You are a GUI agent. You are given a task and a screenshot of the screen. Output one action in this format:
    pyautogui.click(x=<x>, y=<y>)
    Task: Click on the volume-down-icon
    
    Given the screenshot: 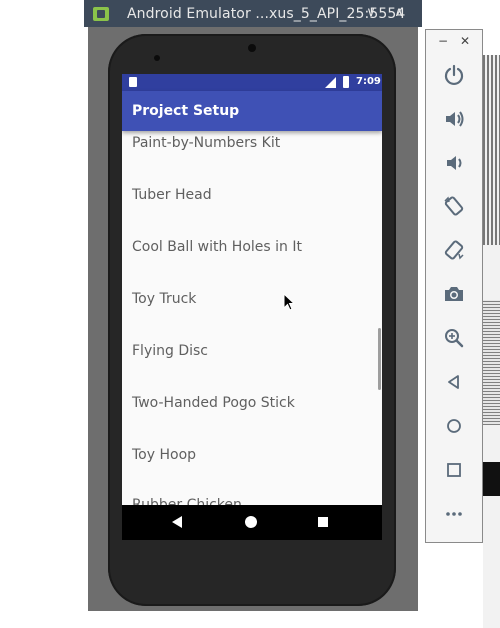 What is the action you would take?
    pyautogui.click(x=454, y=163)
    